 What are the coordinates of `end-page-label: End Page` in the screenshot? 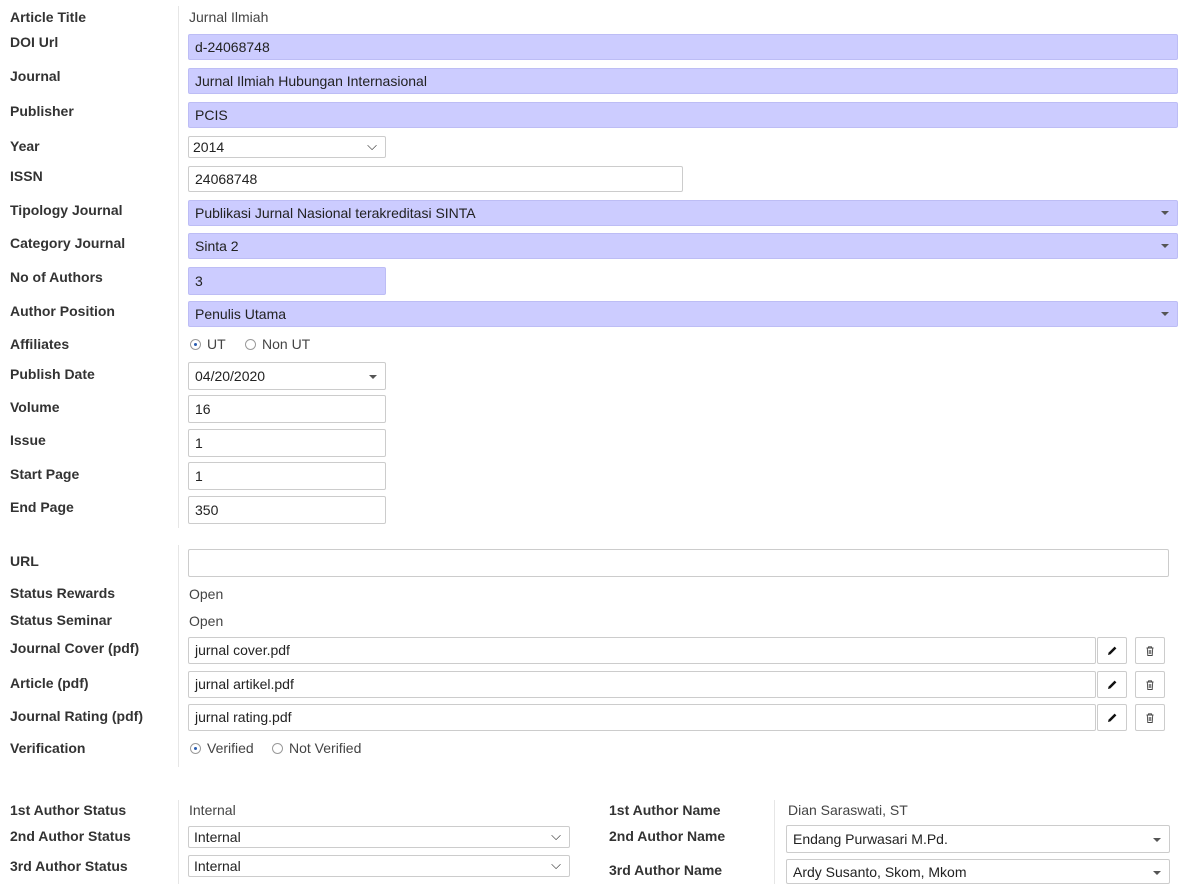 It's located at (42, 507).